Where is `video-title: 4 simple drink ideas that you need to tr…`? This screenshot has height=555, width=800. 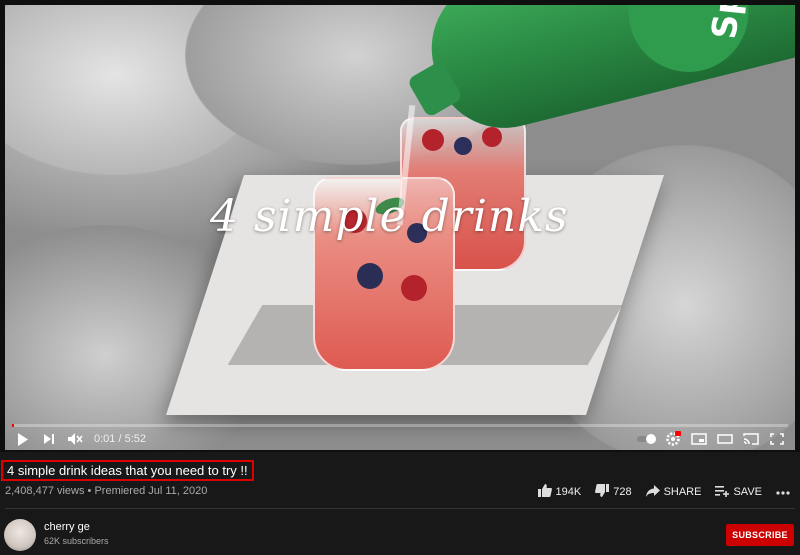 video-title: 4 simple drink ideas that you need to tr… is located at coordinates (127, 470).